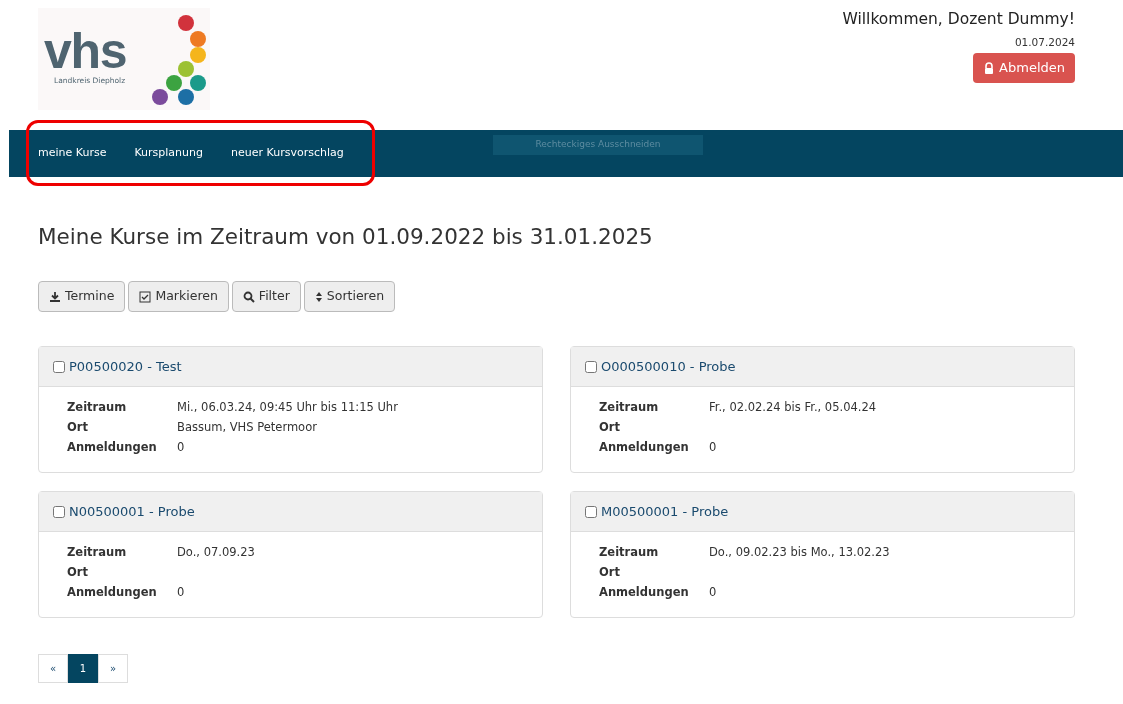  What do you see at coordinates (248, 296) in the screenshot?
I see `search-icon` at bounding box center [248, 296].